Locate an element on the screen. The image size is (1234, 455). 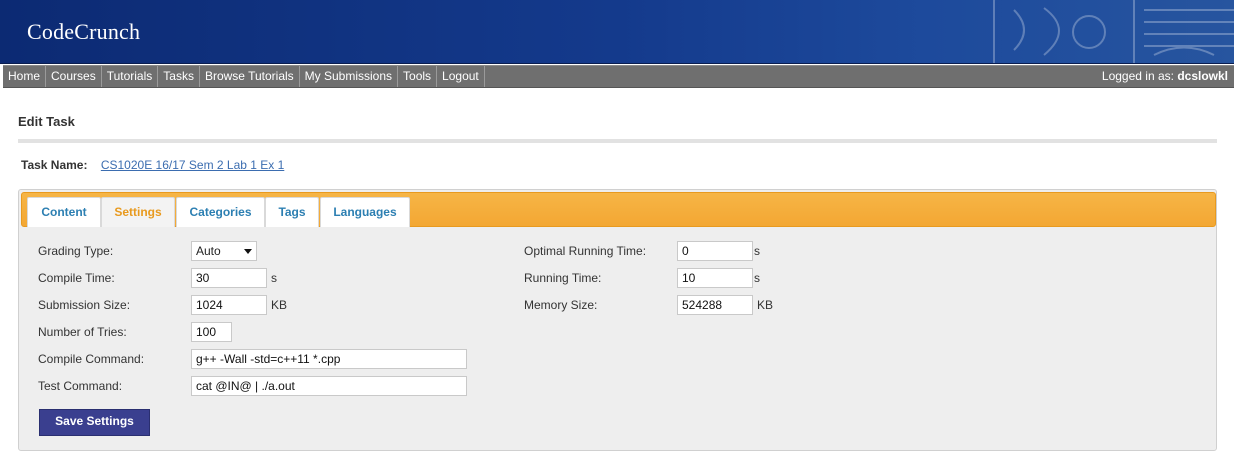
submission-size-input: 1024 is located at coordinates (229, 305).